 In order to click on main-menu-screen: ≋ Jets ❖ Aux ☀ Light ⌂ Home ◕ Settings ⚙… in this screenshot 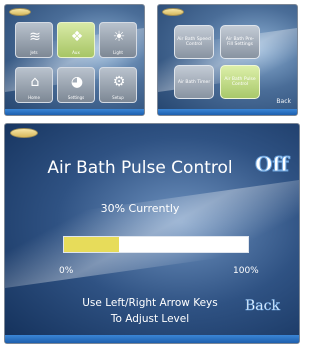, I will do `click(74, 60)`.